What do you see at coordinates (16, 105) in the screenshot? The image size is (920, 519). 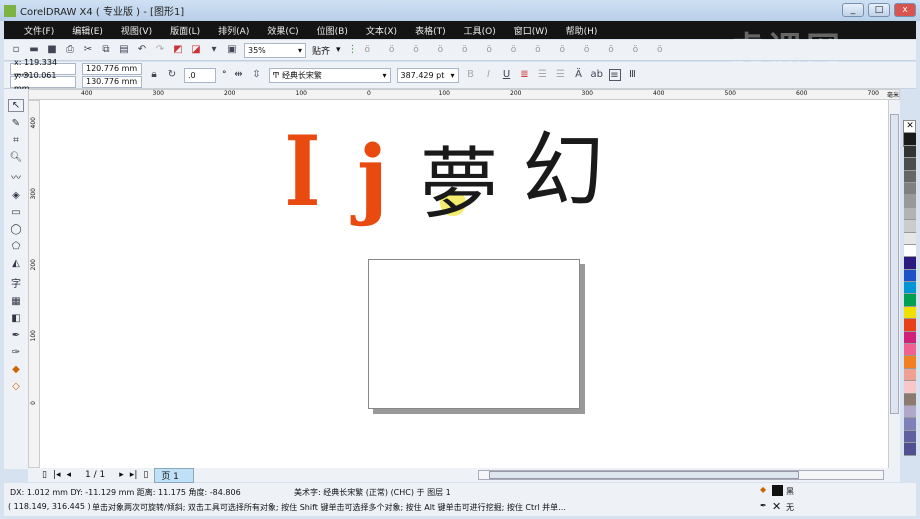 I see `pick-tool-icon: ↖` at bounding box center [16, 105].